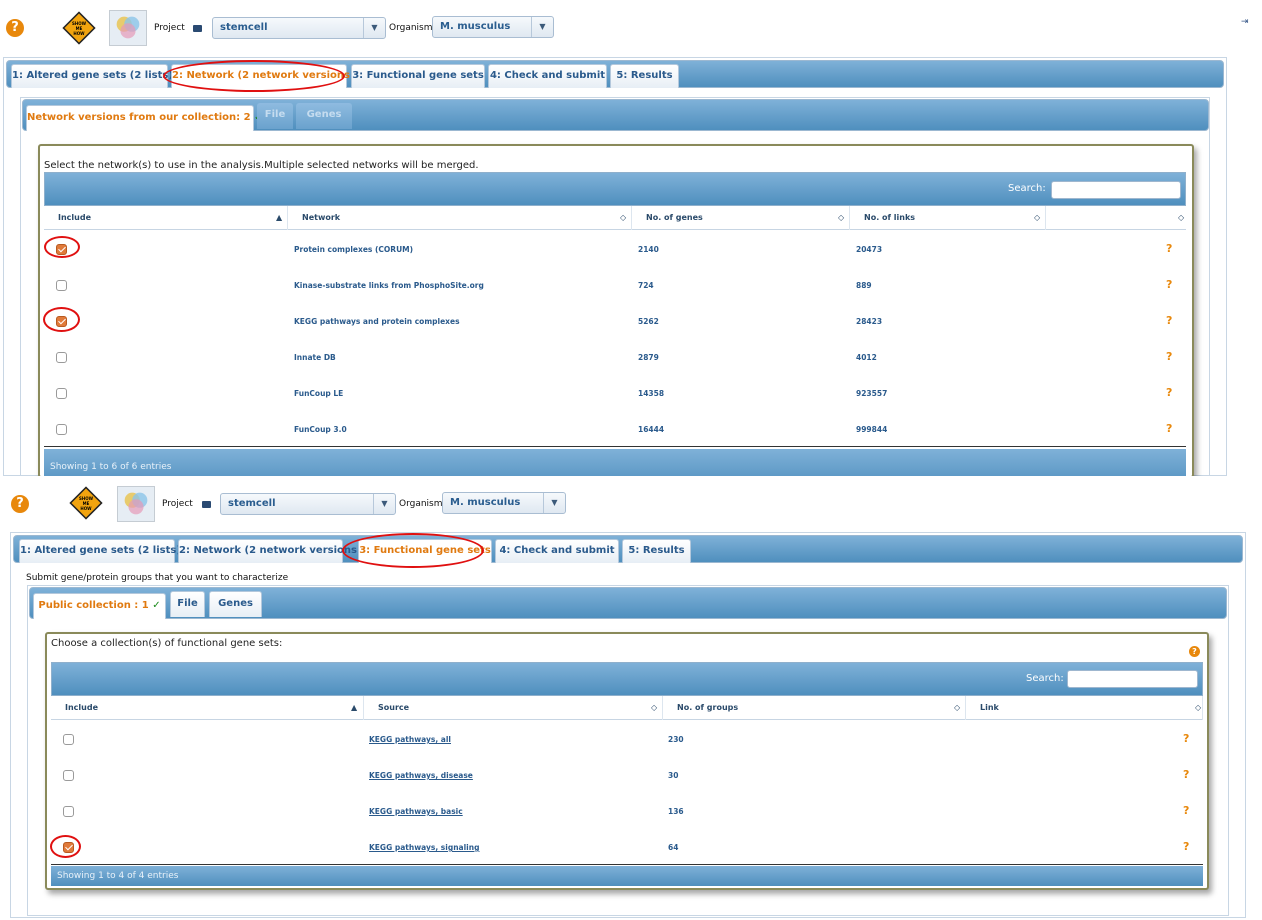  I want to click on svg-text: HOW, so click(79, 33).